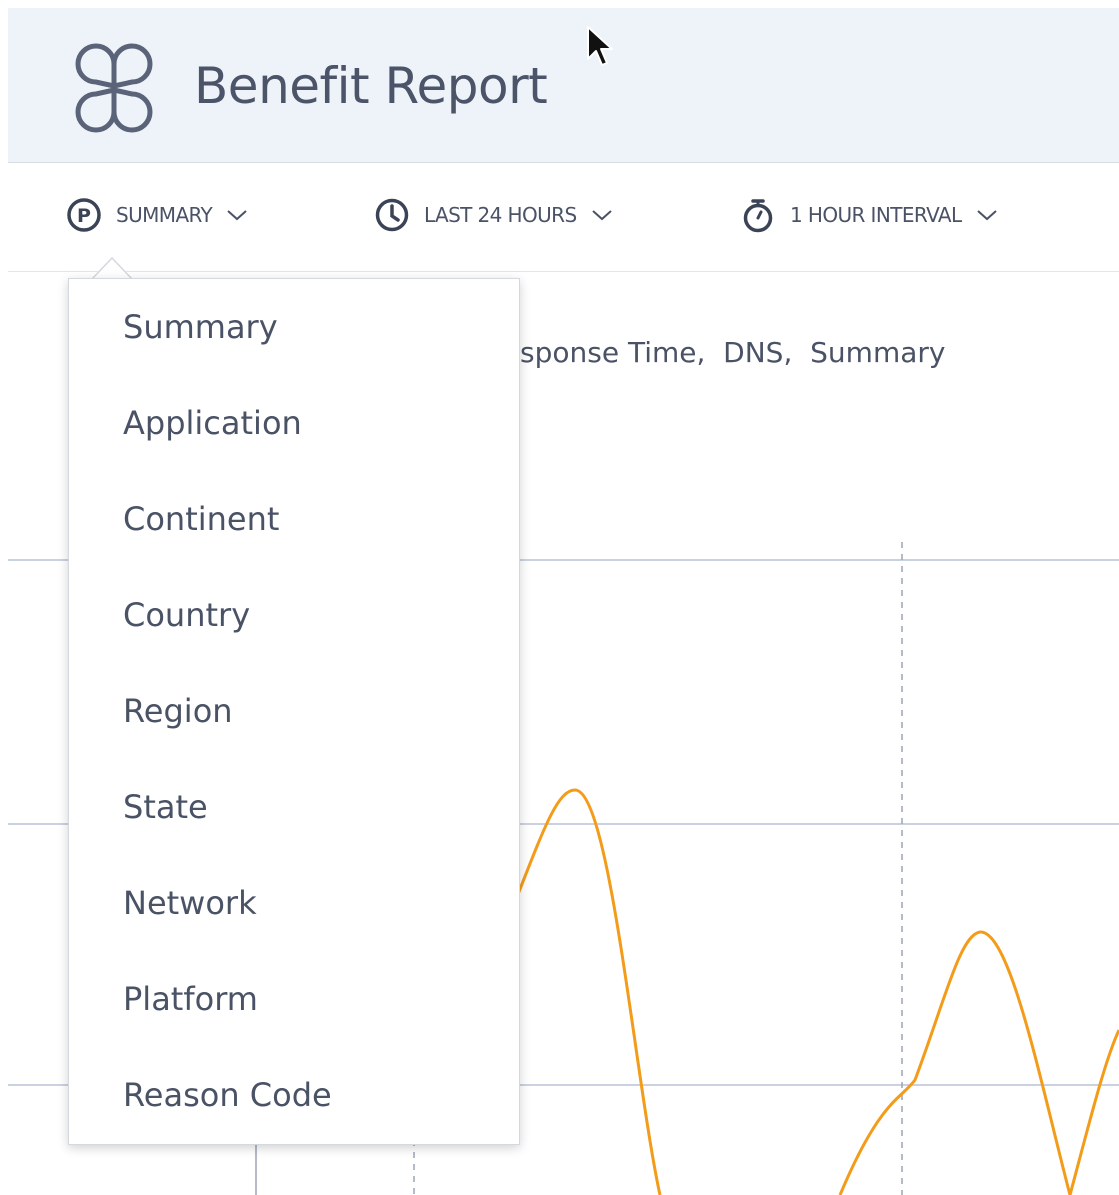  I want to click on chart-filter-text: sponse Time, DNS, Summary, so click(733, 352).